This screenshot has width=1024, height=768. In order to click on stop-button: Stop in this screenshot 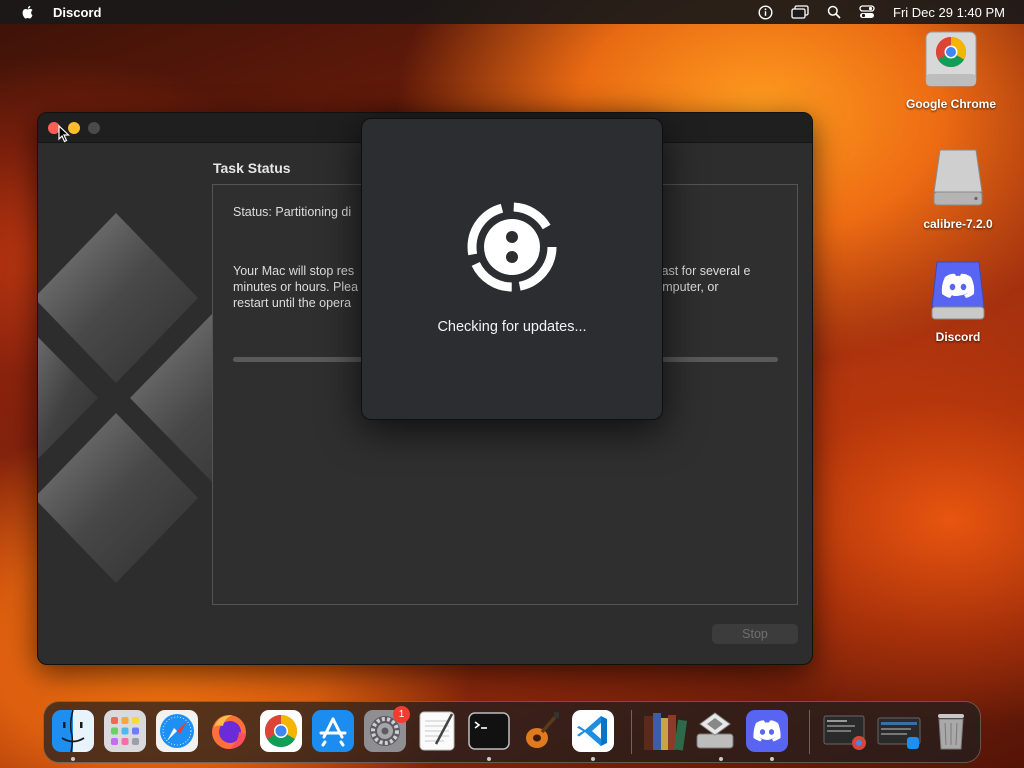, I will do `click(755, 634)`.